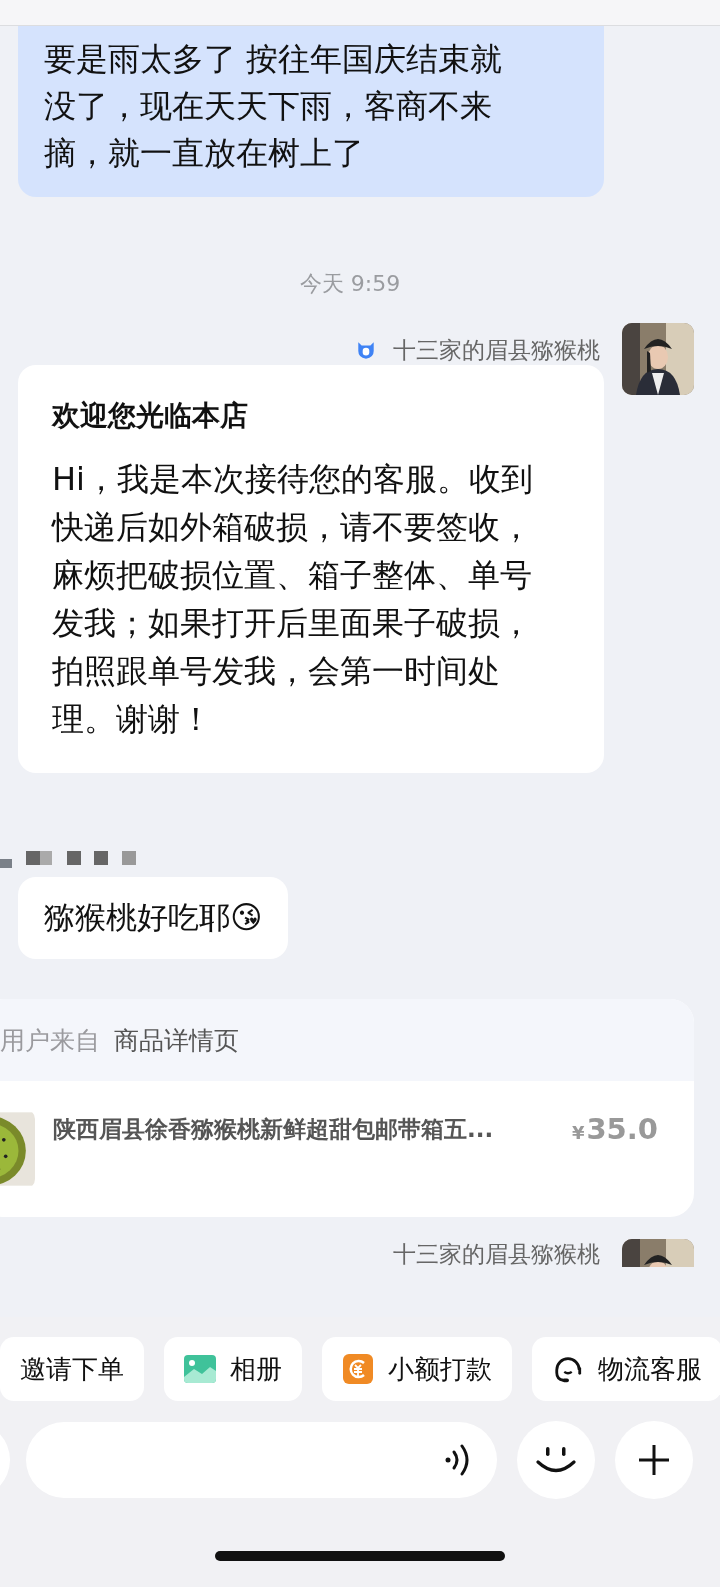  Describe the element at coordinates (347, 1108) in the screenshot. I see `product-card: 用户来自 商品详情页 陕西眉县徐香猕猴桃新鲜超甜包邮带箱五... ¥35.0` at that location.